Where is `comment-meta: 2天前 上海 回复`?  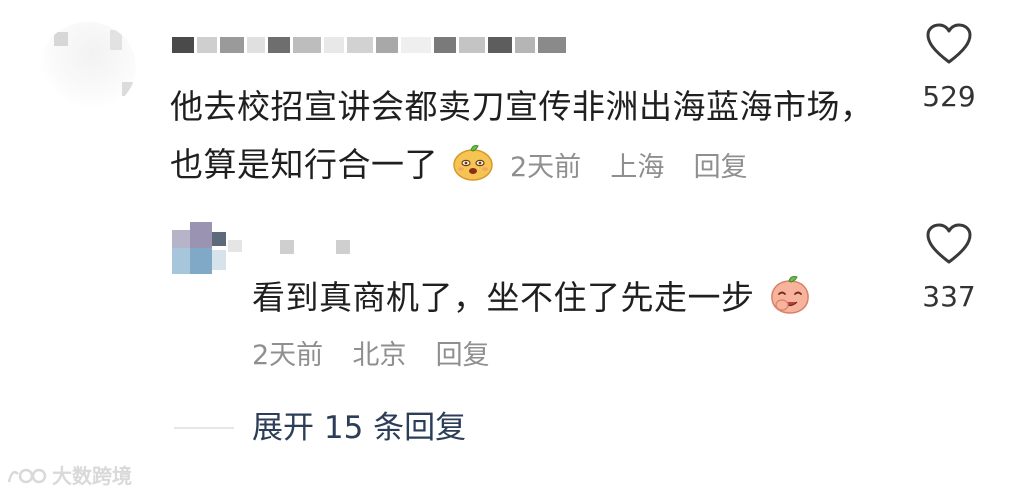
comment-meta: 2天前 上海 回复 is located at coordinates (629, 167).